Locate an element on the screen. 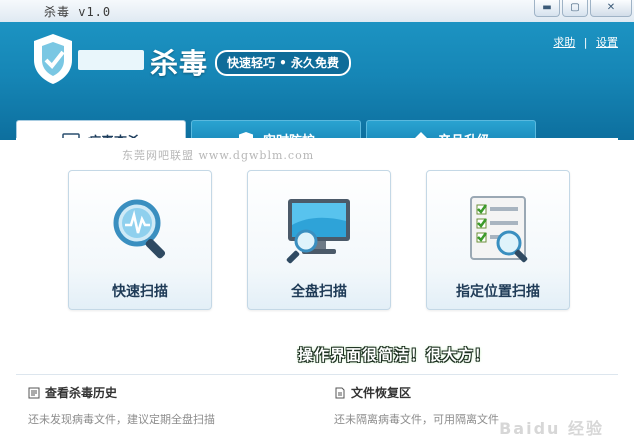  window-title: 杀毒 v1.0 is located at coordinates (78, 12).